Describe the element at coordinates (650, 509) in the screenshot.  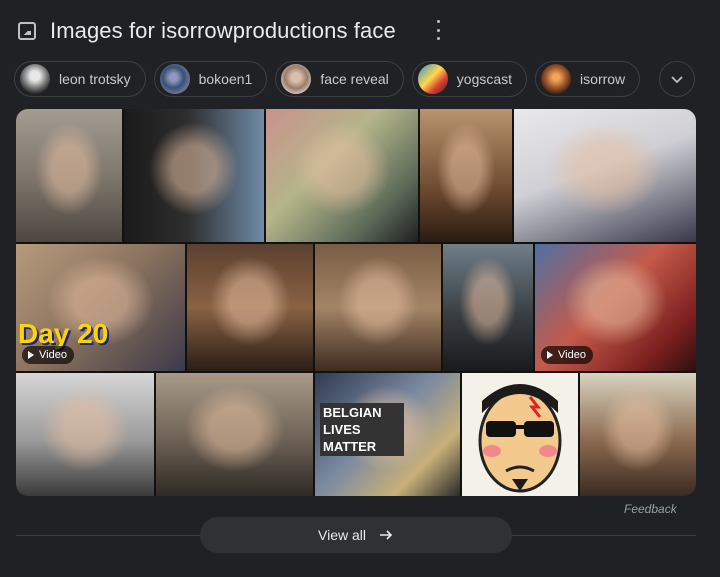
I see `feedback-link: Feedback` at that location.